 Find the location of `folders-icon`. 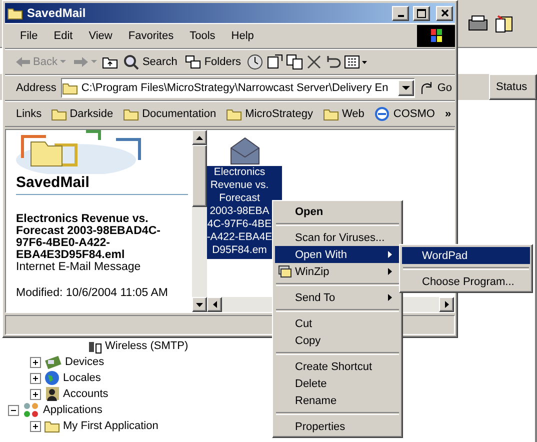

folders-icon is located at coordinates (193, 62).